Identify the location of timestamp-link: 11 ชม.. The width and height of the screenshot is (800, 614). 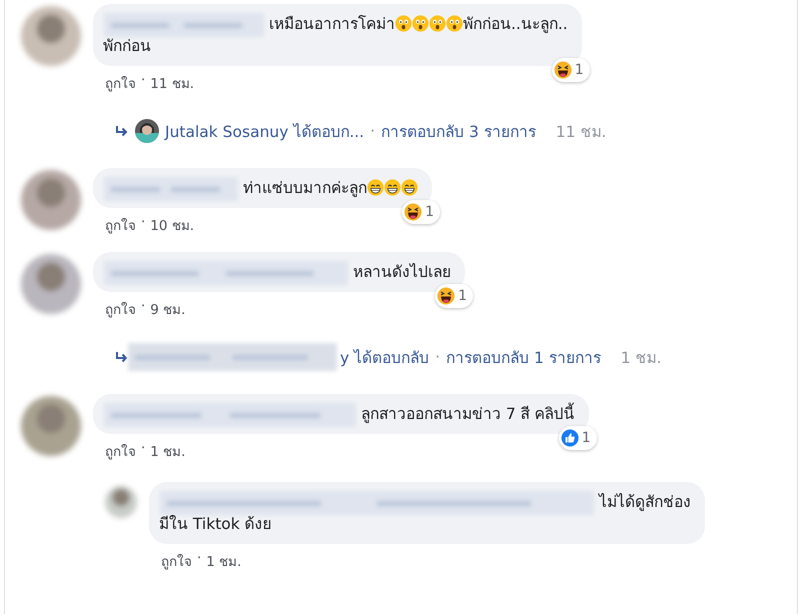
(172, 83).